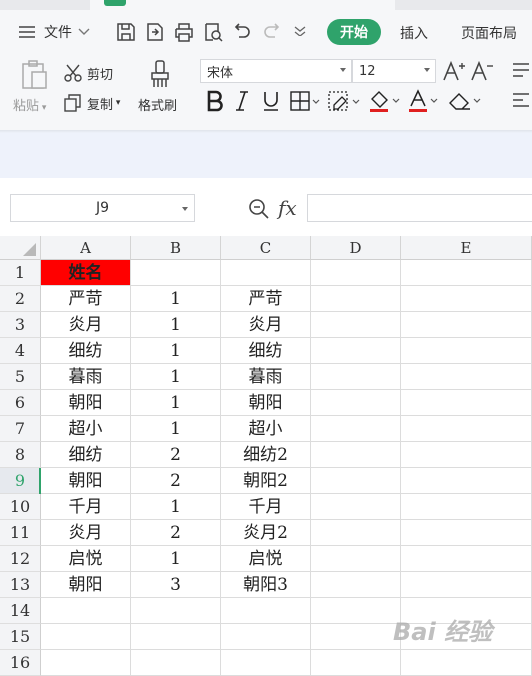 This screenshot has width=532, height=676. What do you see at coordinates (466, 403) in the screenshot?
I see `cell-e6` at bounding box center [466, 403].